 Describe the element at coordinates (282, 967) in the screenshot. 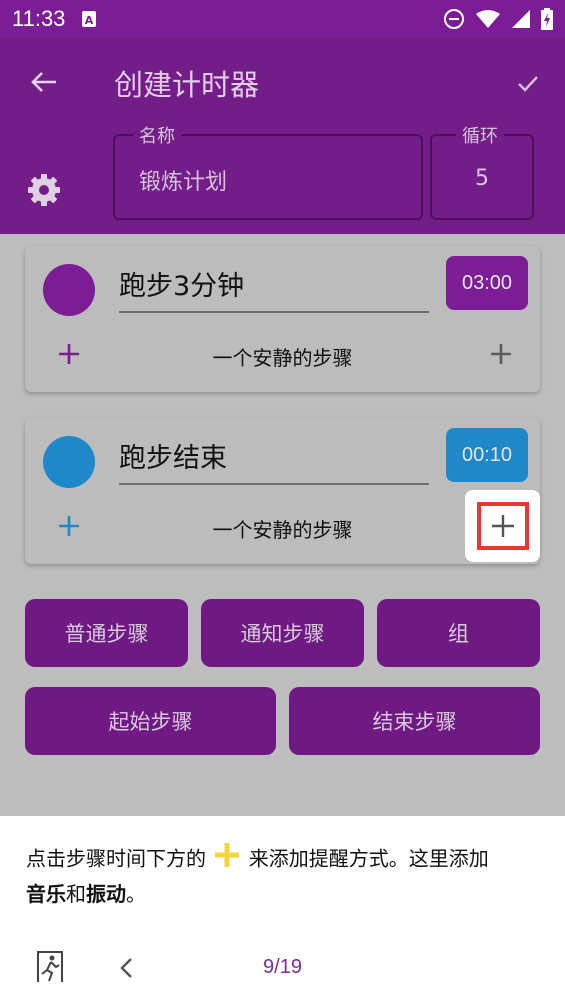

I see `tutorial-page-indicator: 9/19` at that location.